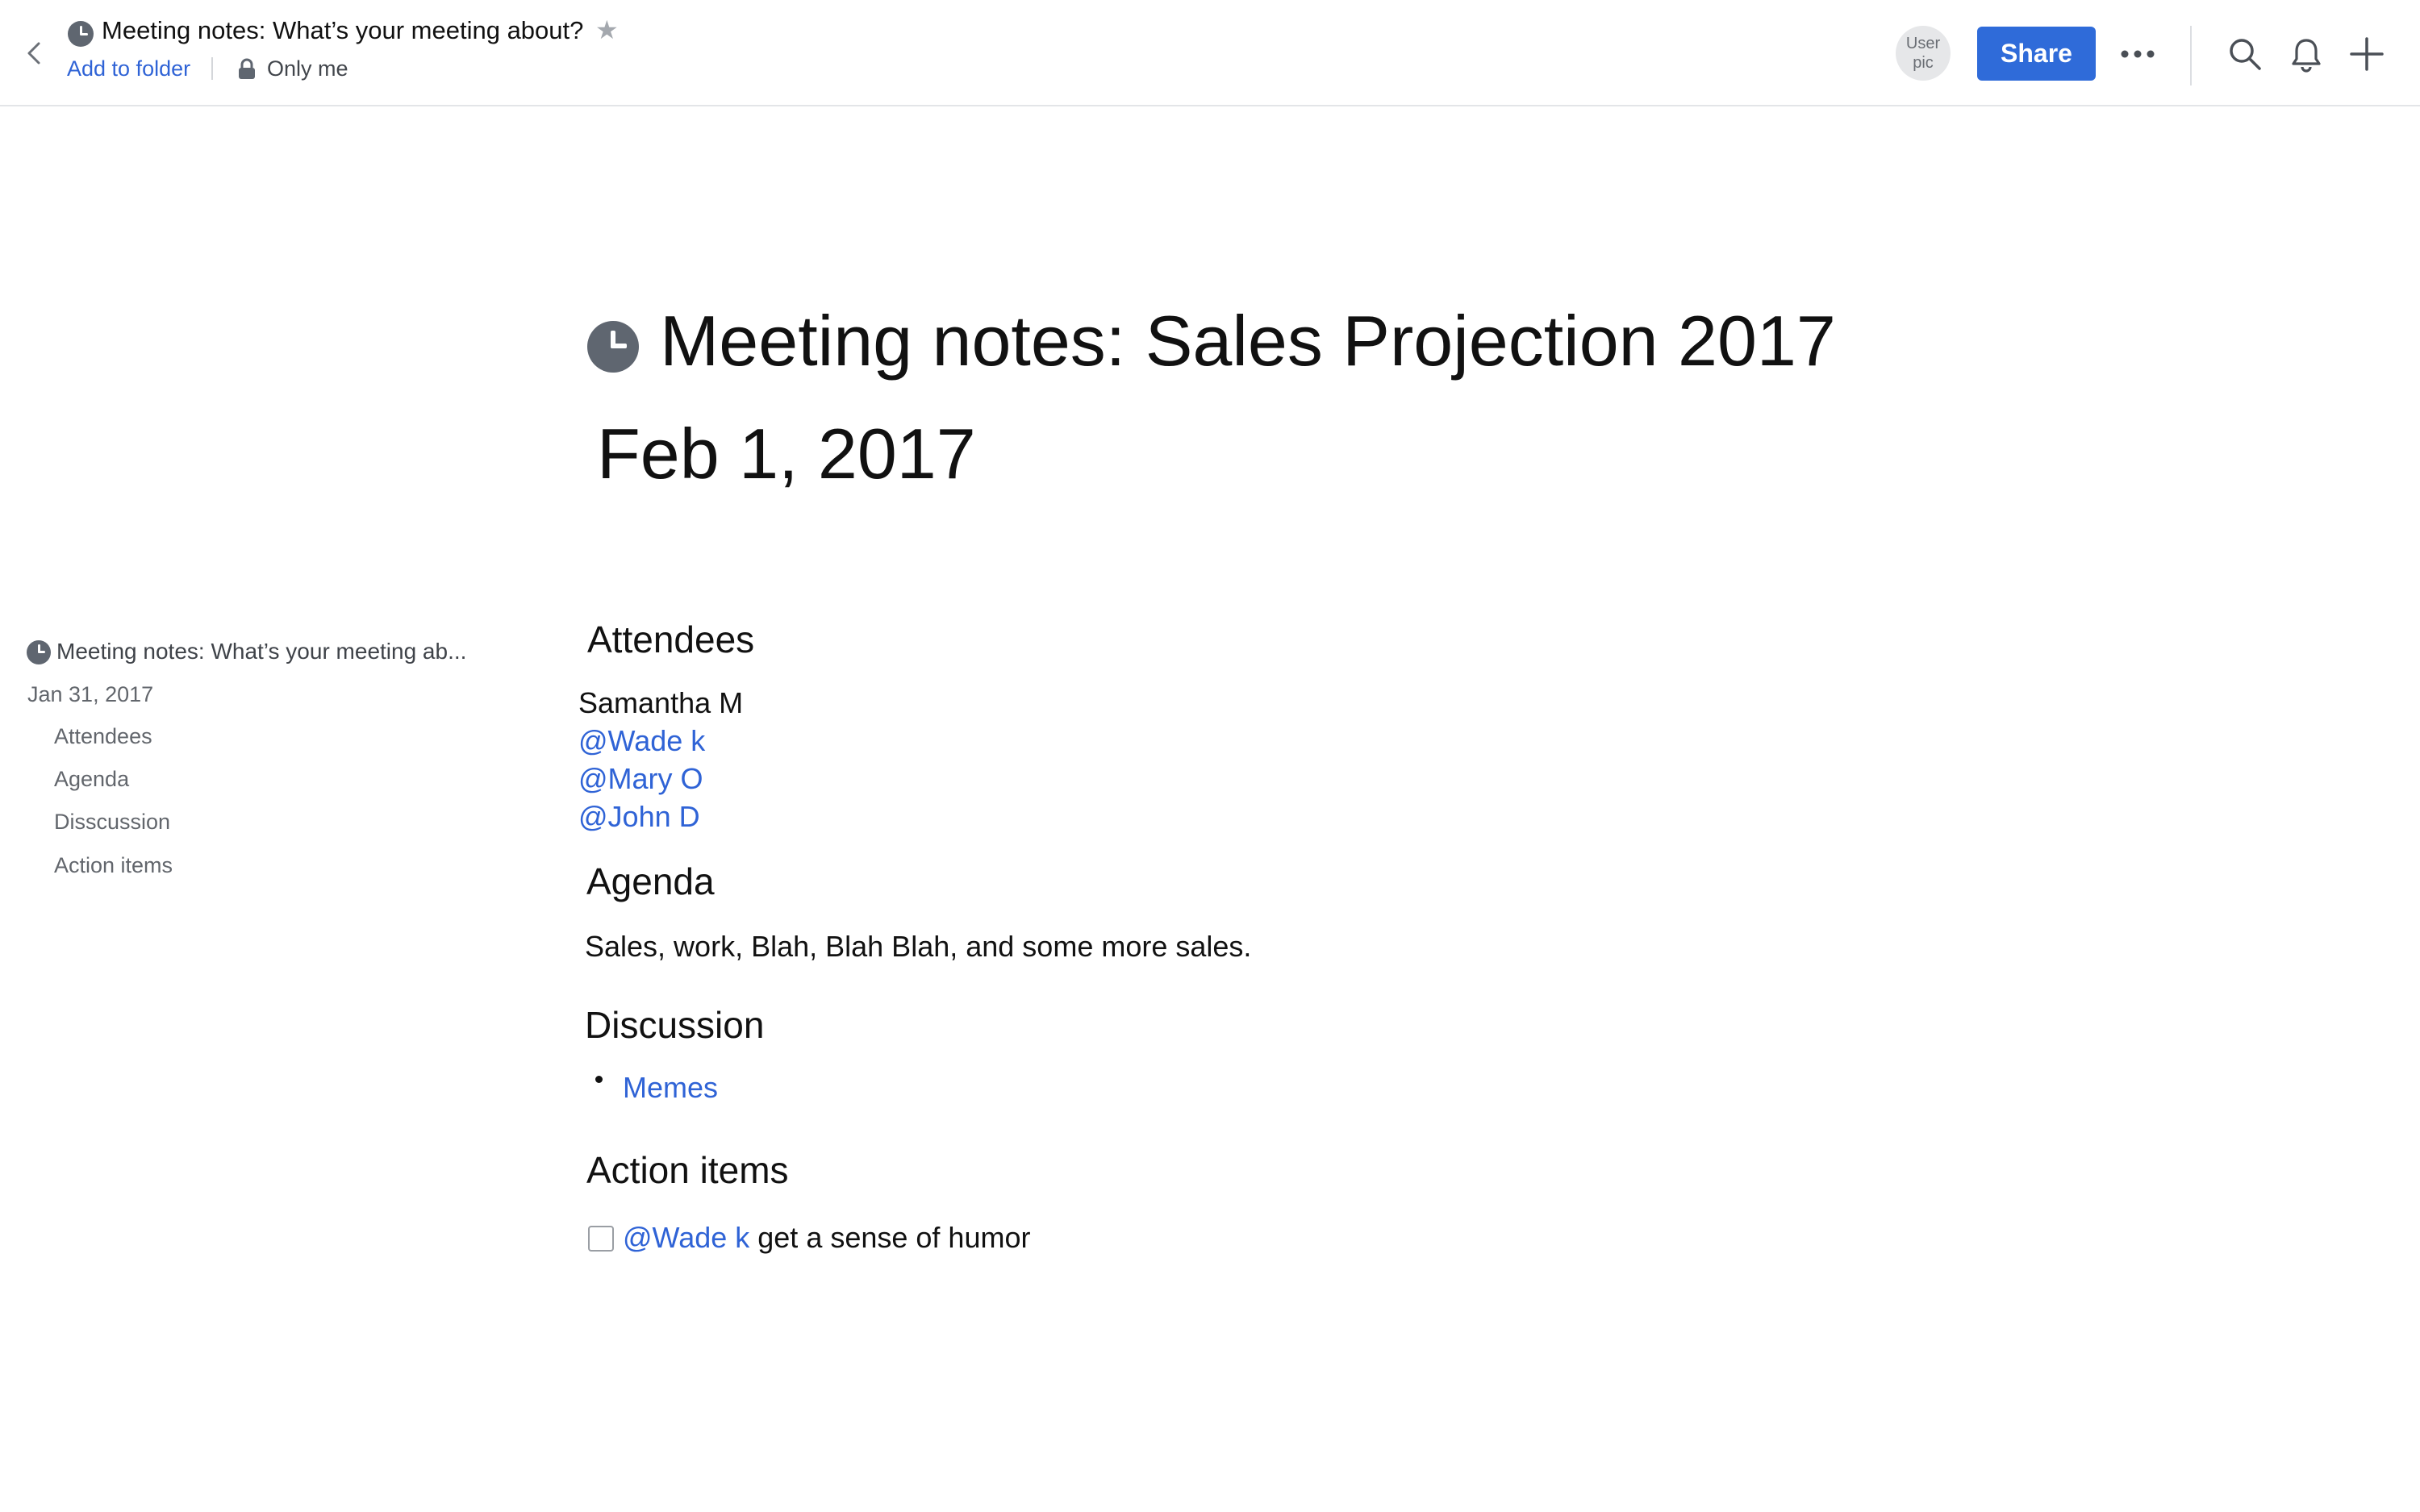  Describe the element at coordinates (112, 822) in the screenshot. I see `toc-item-discussion: Disscussion` at that location.